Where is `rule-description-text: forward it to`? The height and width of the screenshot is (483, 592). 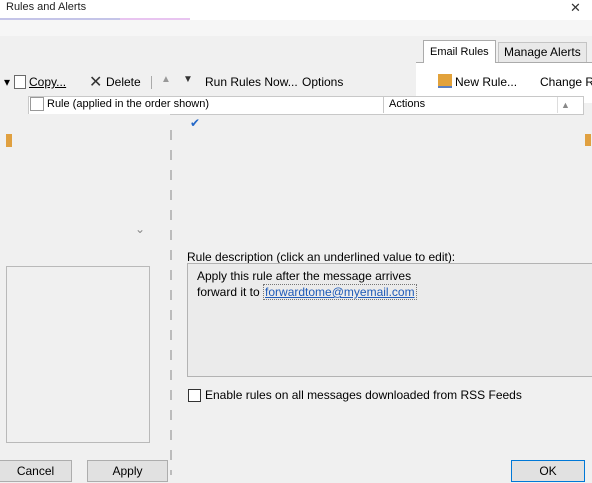 rule-description-text: forward it to is located at coordinates (230, 292).